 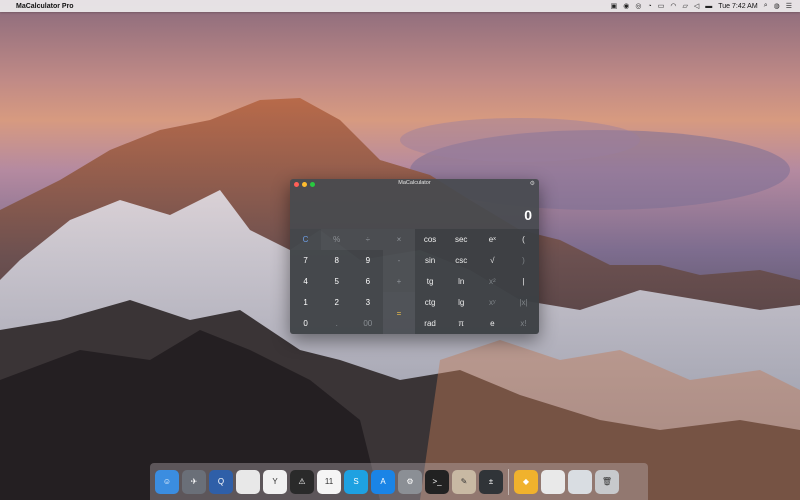 I want to click on dock-system-preferences-icon: ⚙, so click(x=410, y=481).